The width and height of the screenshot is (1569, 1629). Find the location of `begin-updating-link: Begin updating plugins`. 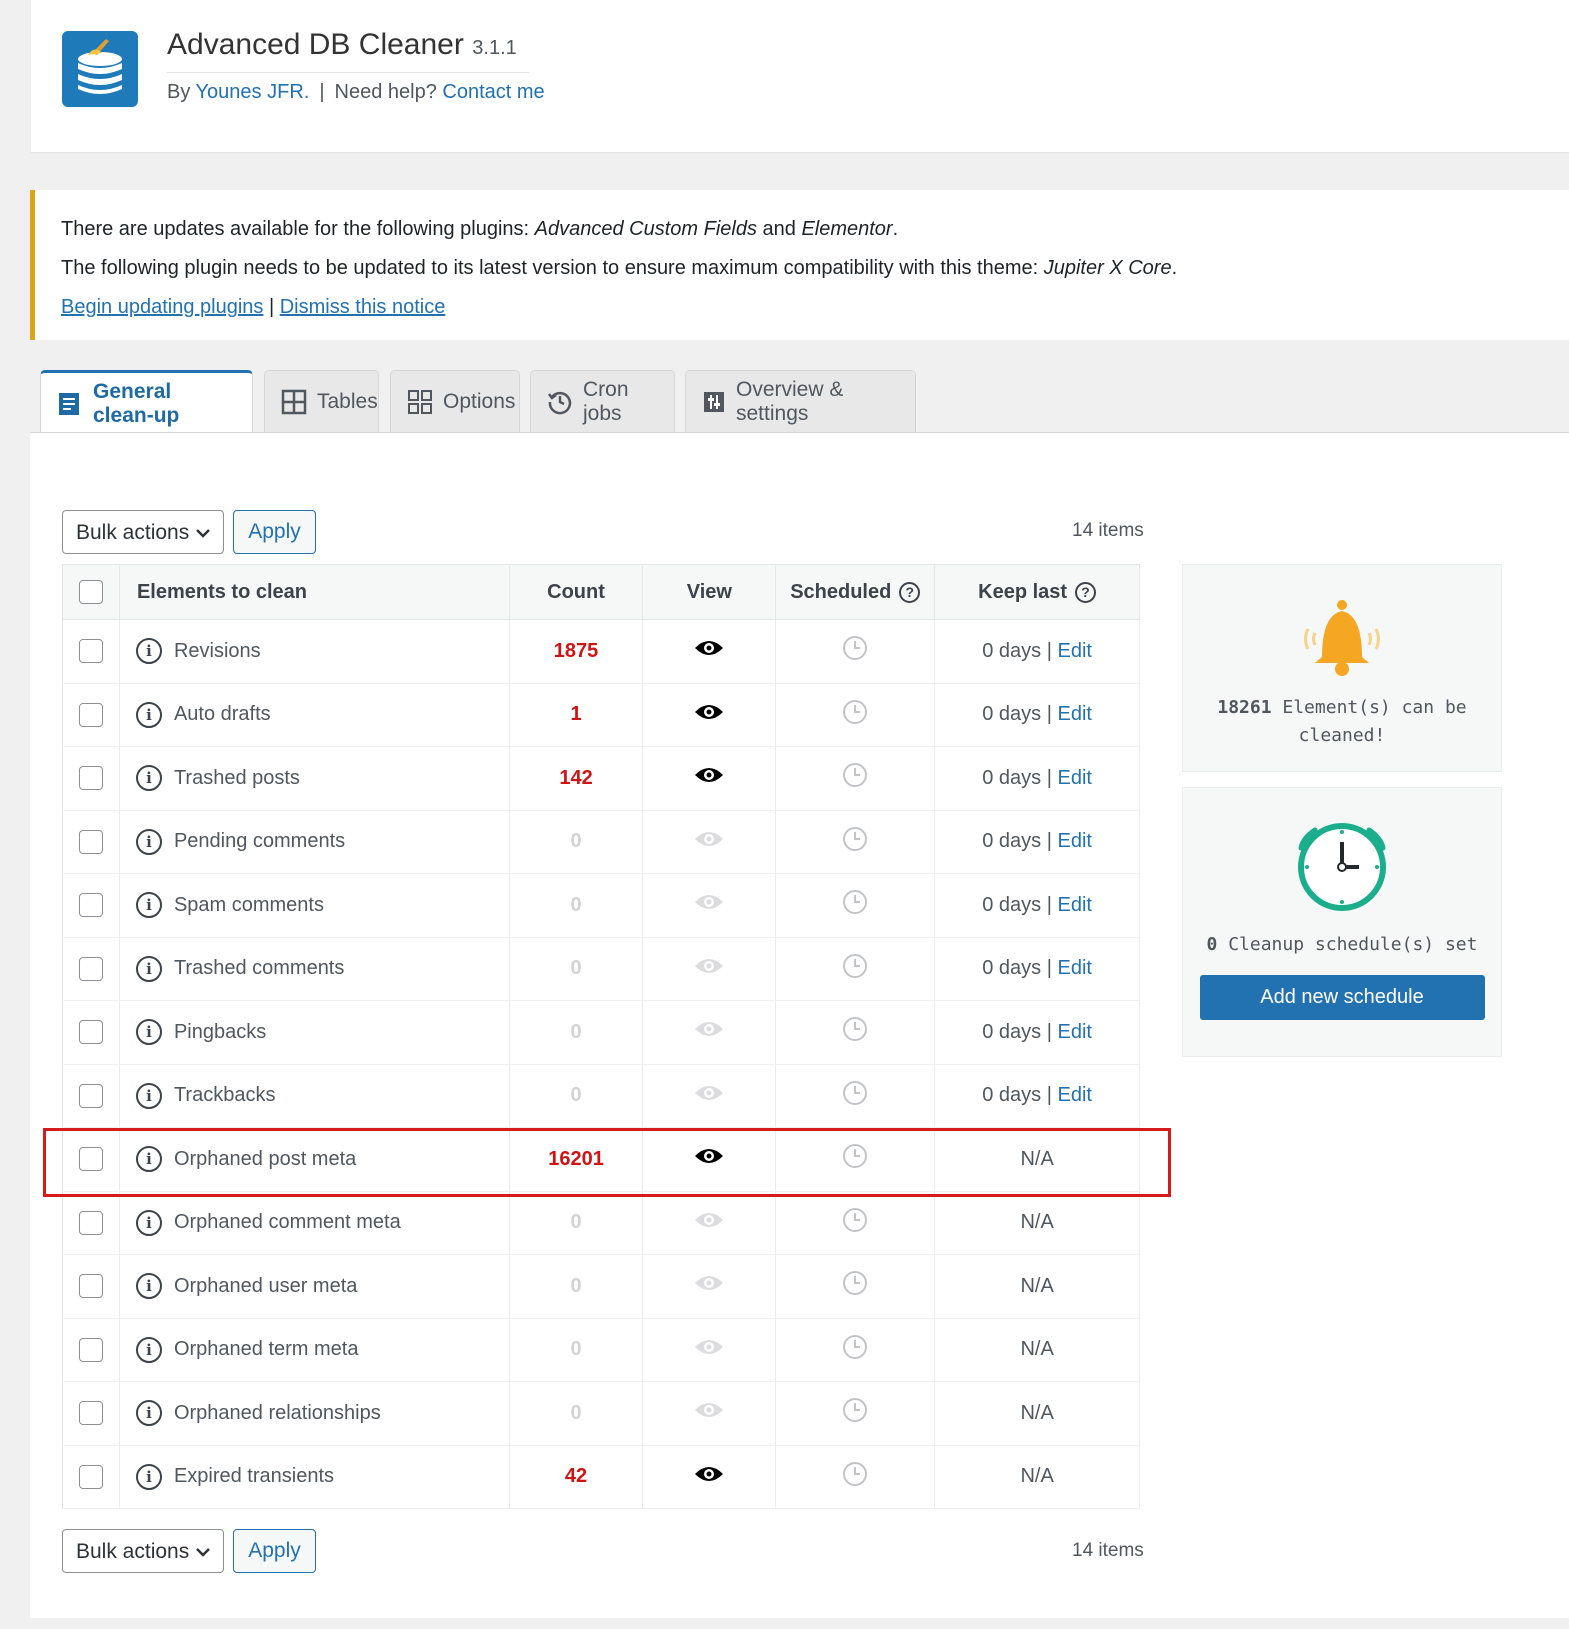

begin-updating-link: Begin updating plugins is located at coordinates (162, 307).